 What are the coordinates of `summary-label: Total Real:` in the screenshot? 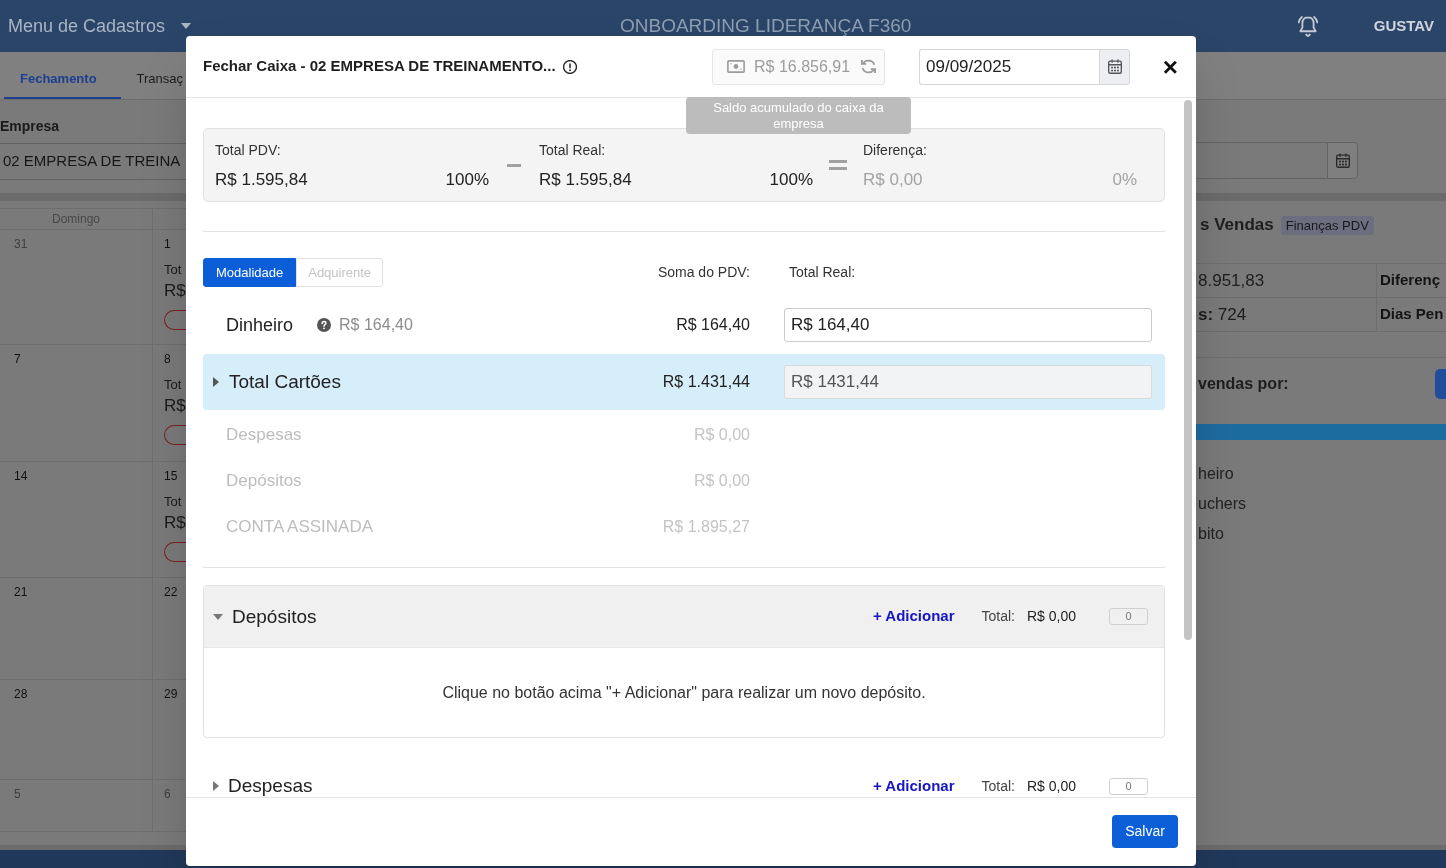 It's located at (572, 150).